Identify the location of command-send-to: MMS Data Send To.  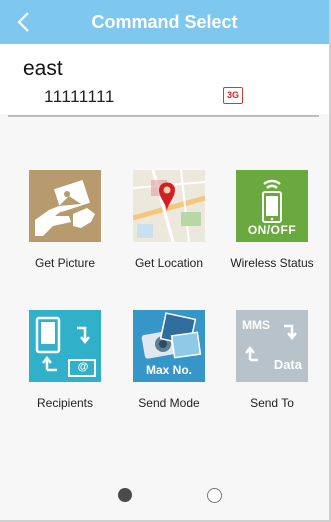
(272, 360).